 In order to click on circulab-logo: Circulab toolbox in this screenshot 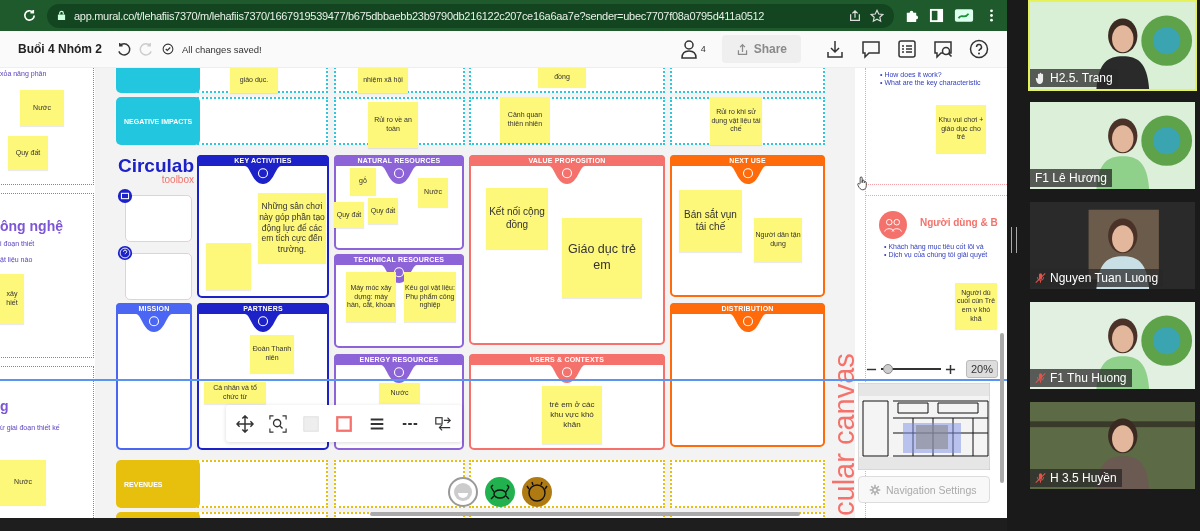, I will do `click(155, 170)`.